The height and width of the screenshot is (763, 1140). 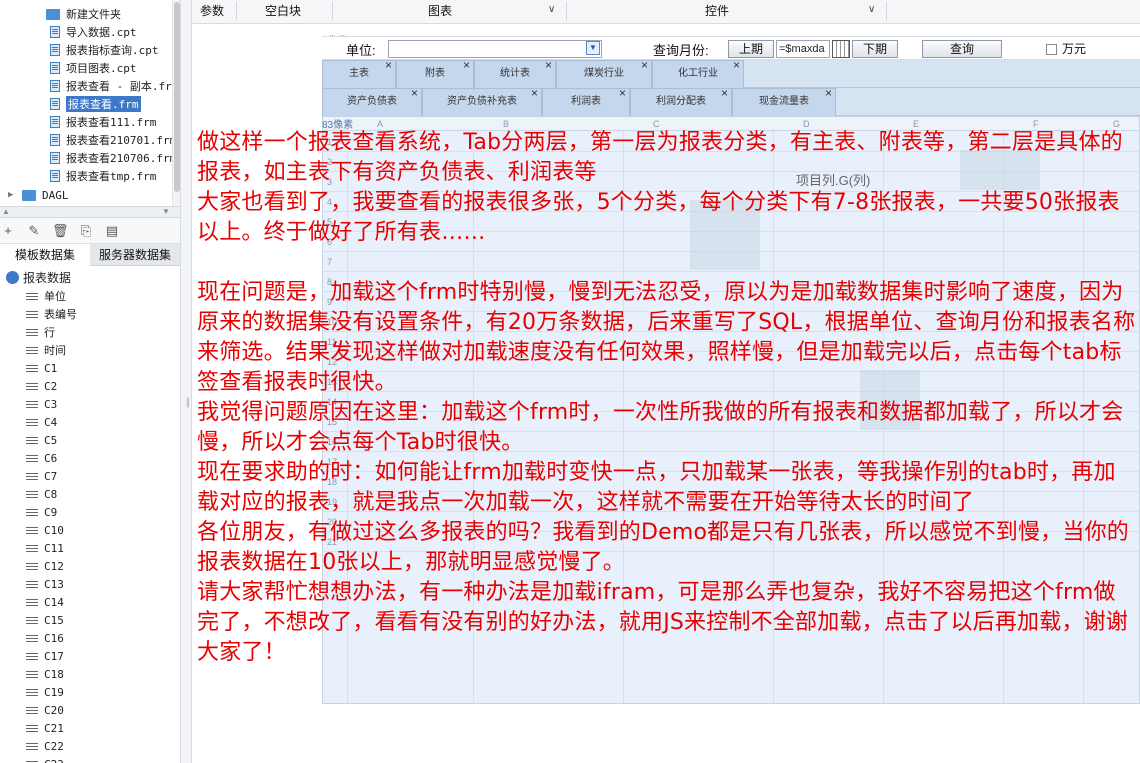 What do you see at coordinates (41, 458) in the screenshot?
I see `dataset-field: C6` at bounding box center [41, 458].